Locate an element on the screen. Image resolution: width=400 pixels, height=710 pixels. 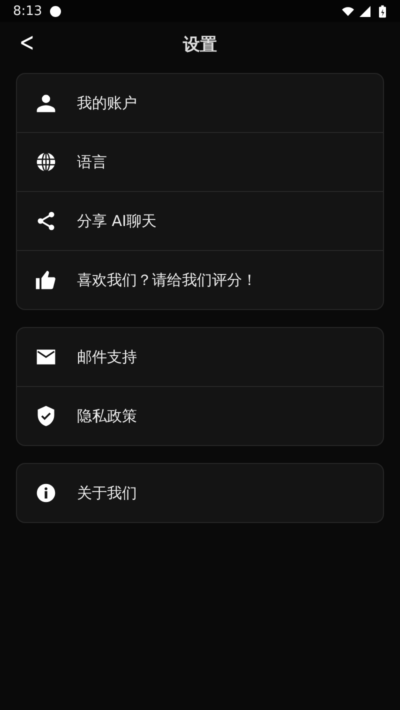
settings-row: 隐私政策 is located at coordinates (200, 415).